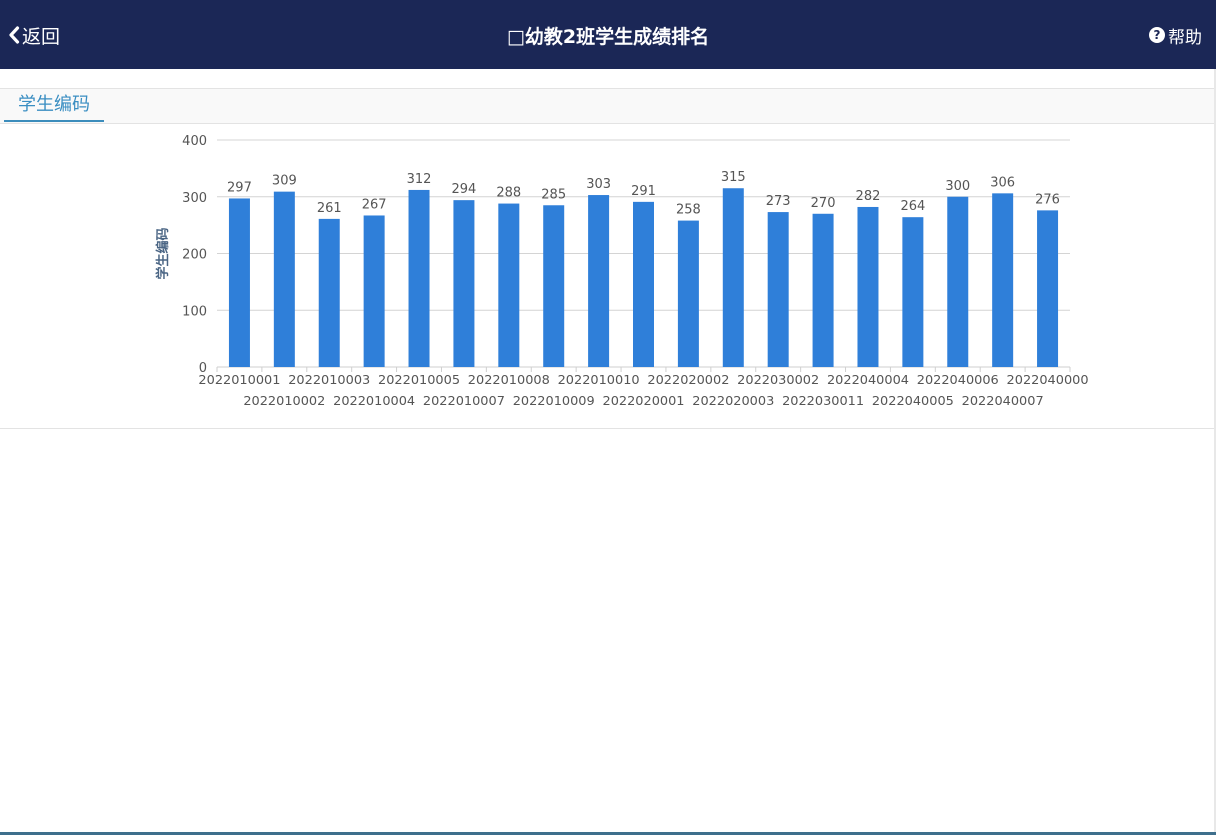  I want to click on tab-bar: 学生编码, so click(608, 106).